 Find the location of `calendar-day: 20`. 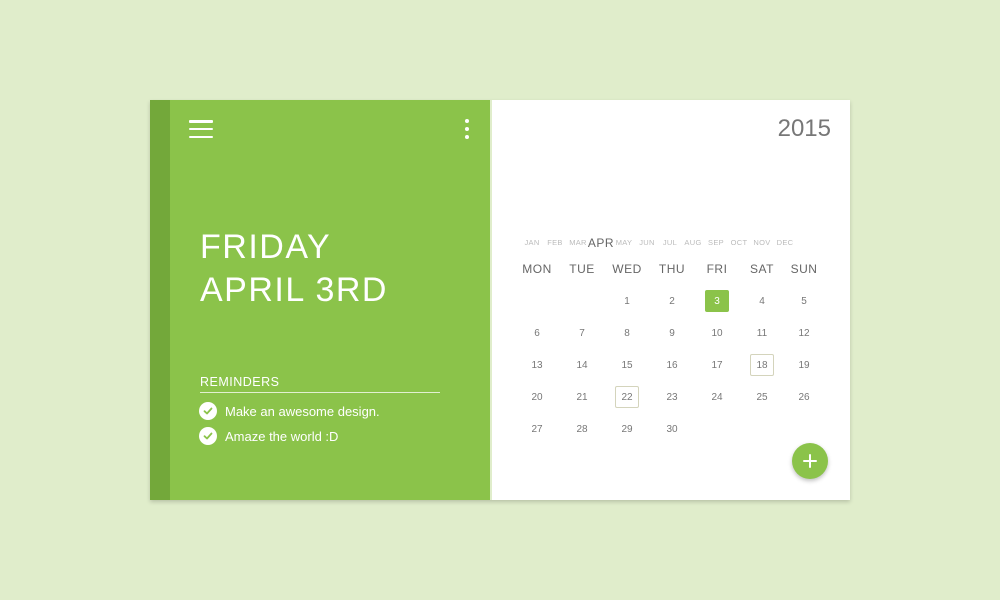

calendar-day: 20 is located at coordinates (537, 397).